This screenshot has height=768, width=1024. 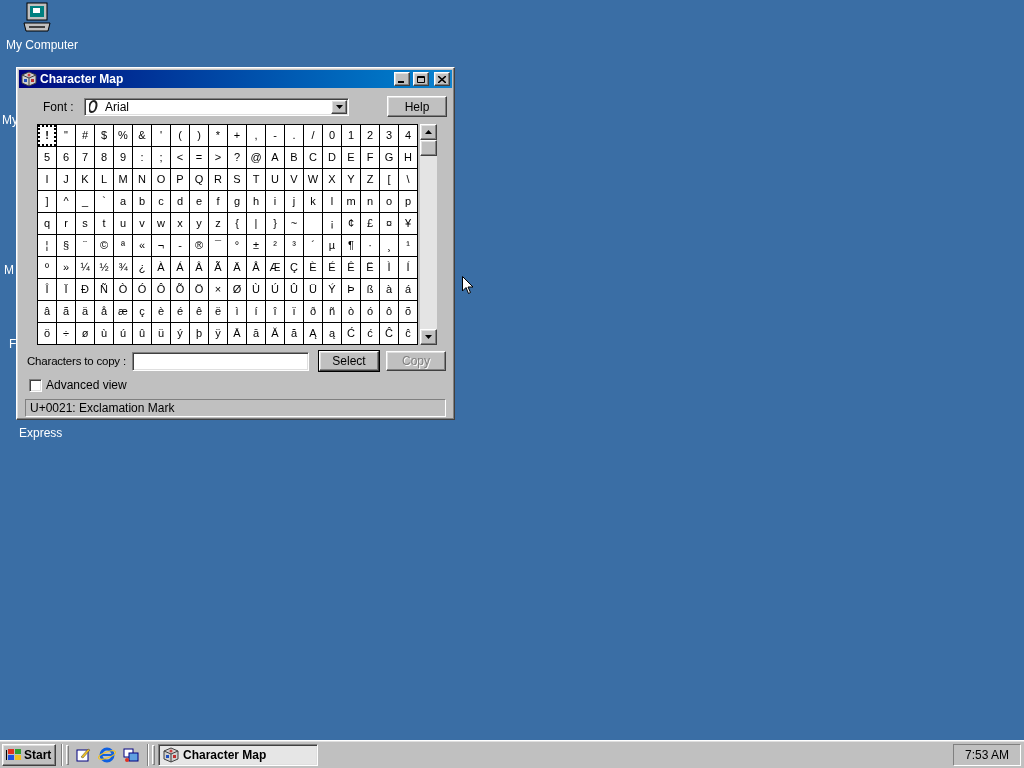 I want to click on character-cell: O, so click(x=161, y=179).